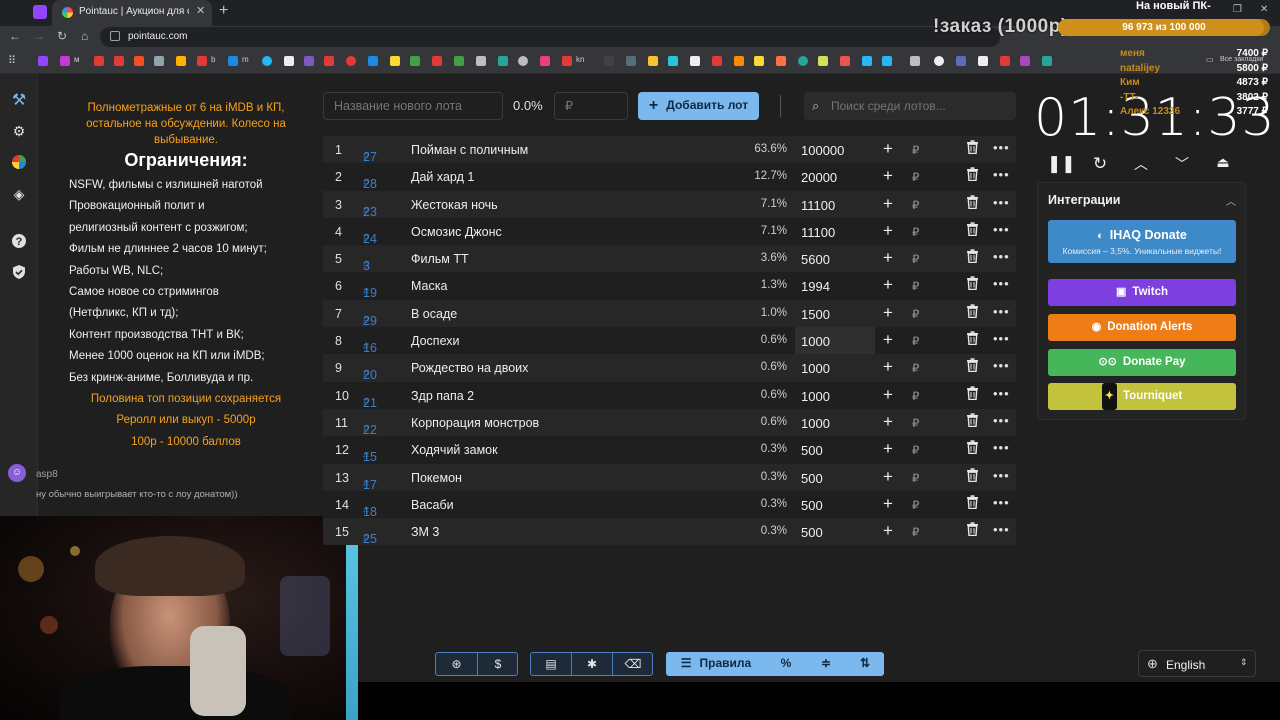 Image resolution: width=1280 pixels, height=720 pixels. Describe the element at coordinates (115, 36) in the screenshot. I see `site-info-icon` at that location.